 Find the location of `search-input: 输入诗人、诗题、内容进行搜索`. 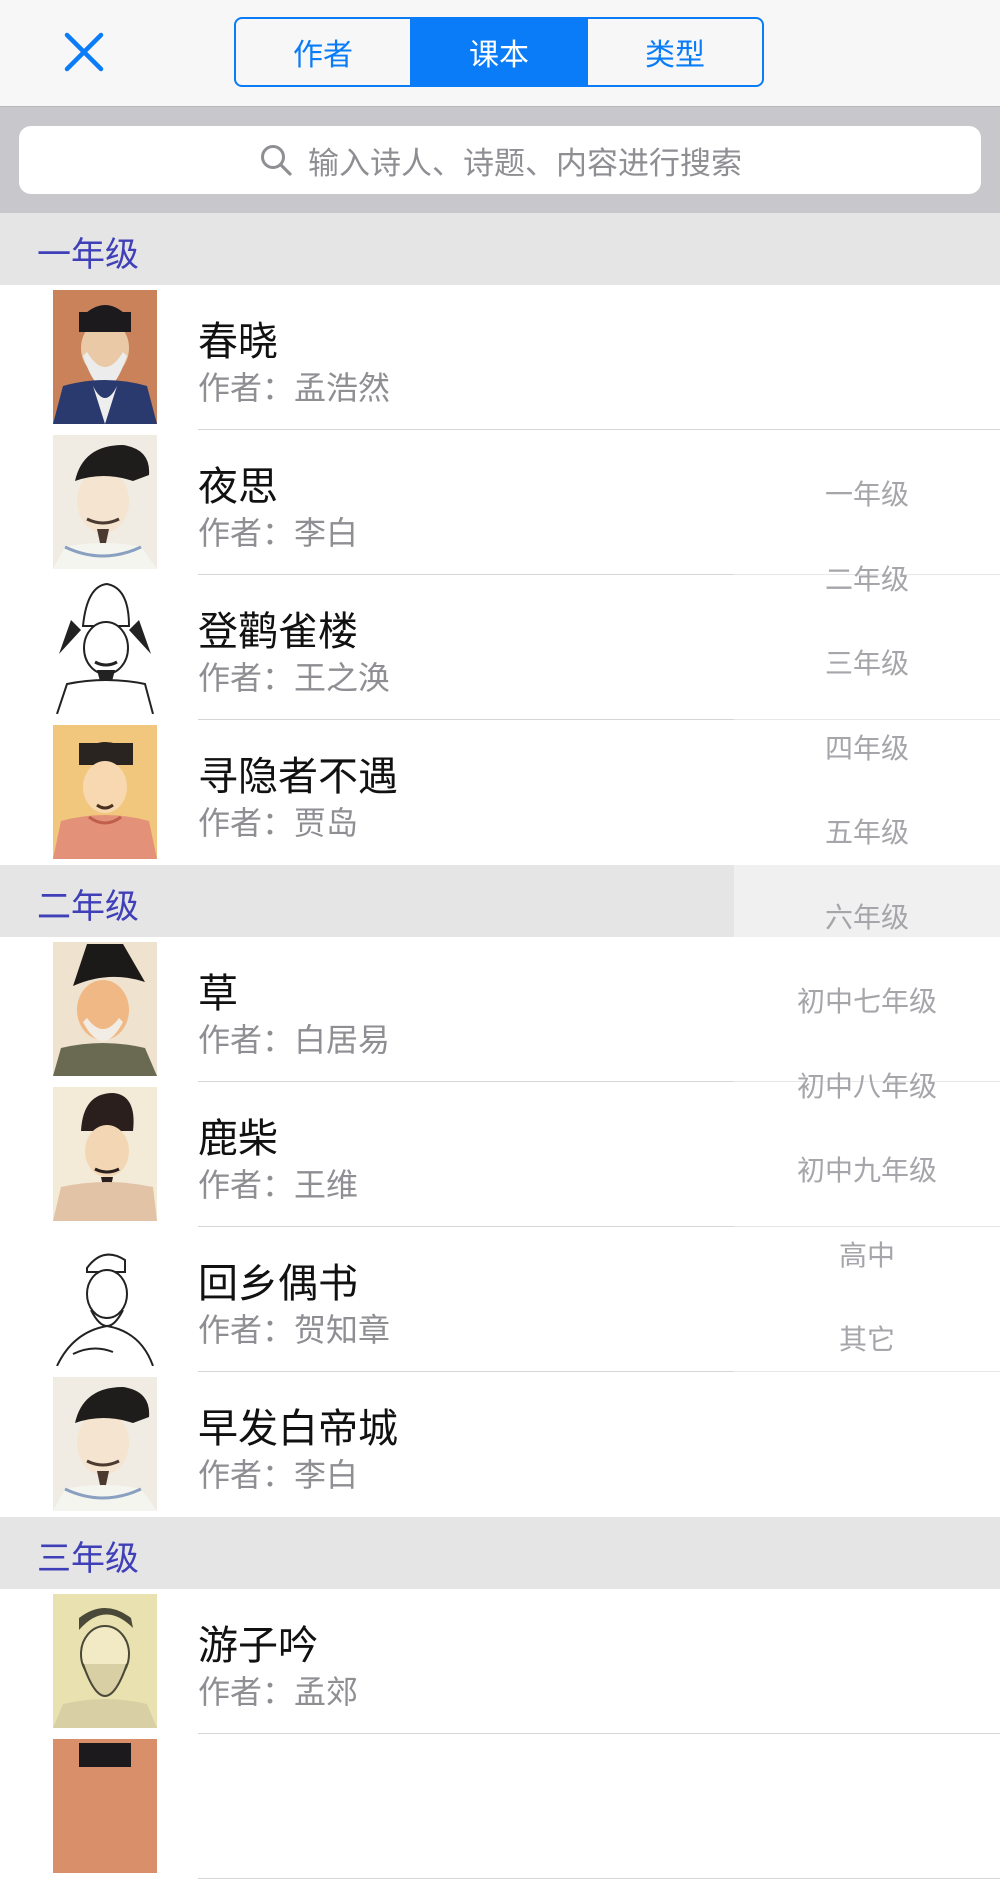

search-input: 输入诗人、诗题、内容进行搜索 is located at coordinates (500, 160).